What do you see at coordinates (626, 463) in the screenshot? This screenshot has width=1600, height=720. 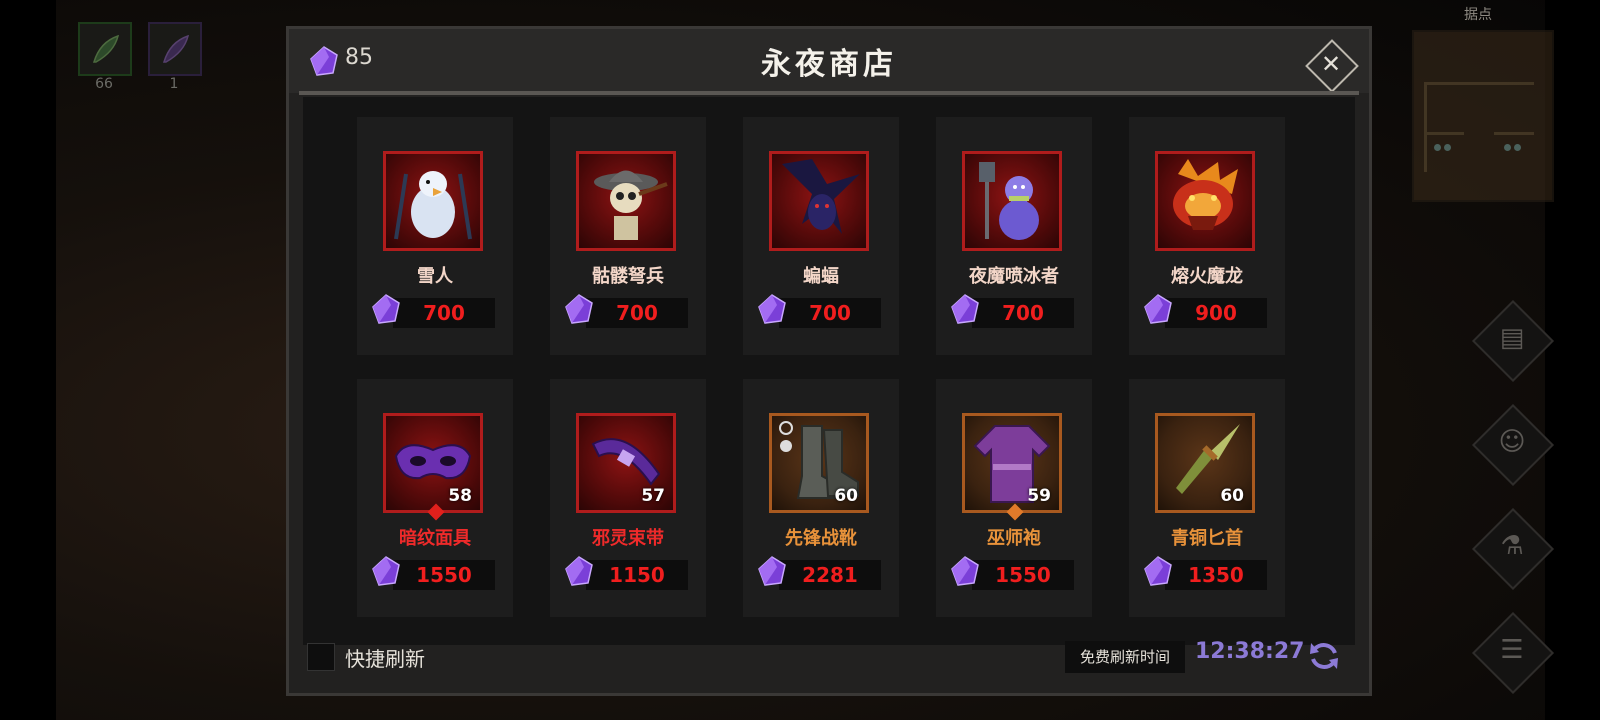 I see `item-frame: 57` at bounding box center [626, 463].